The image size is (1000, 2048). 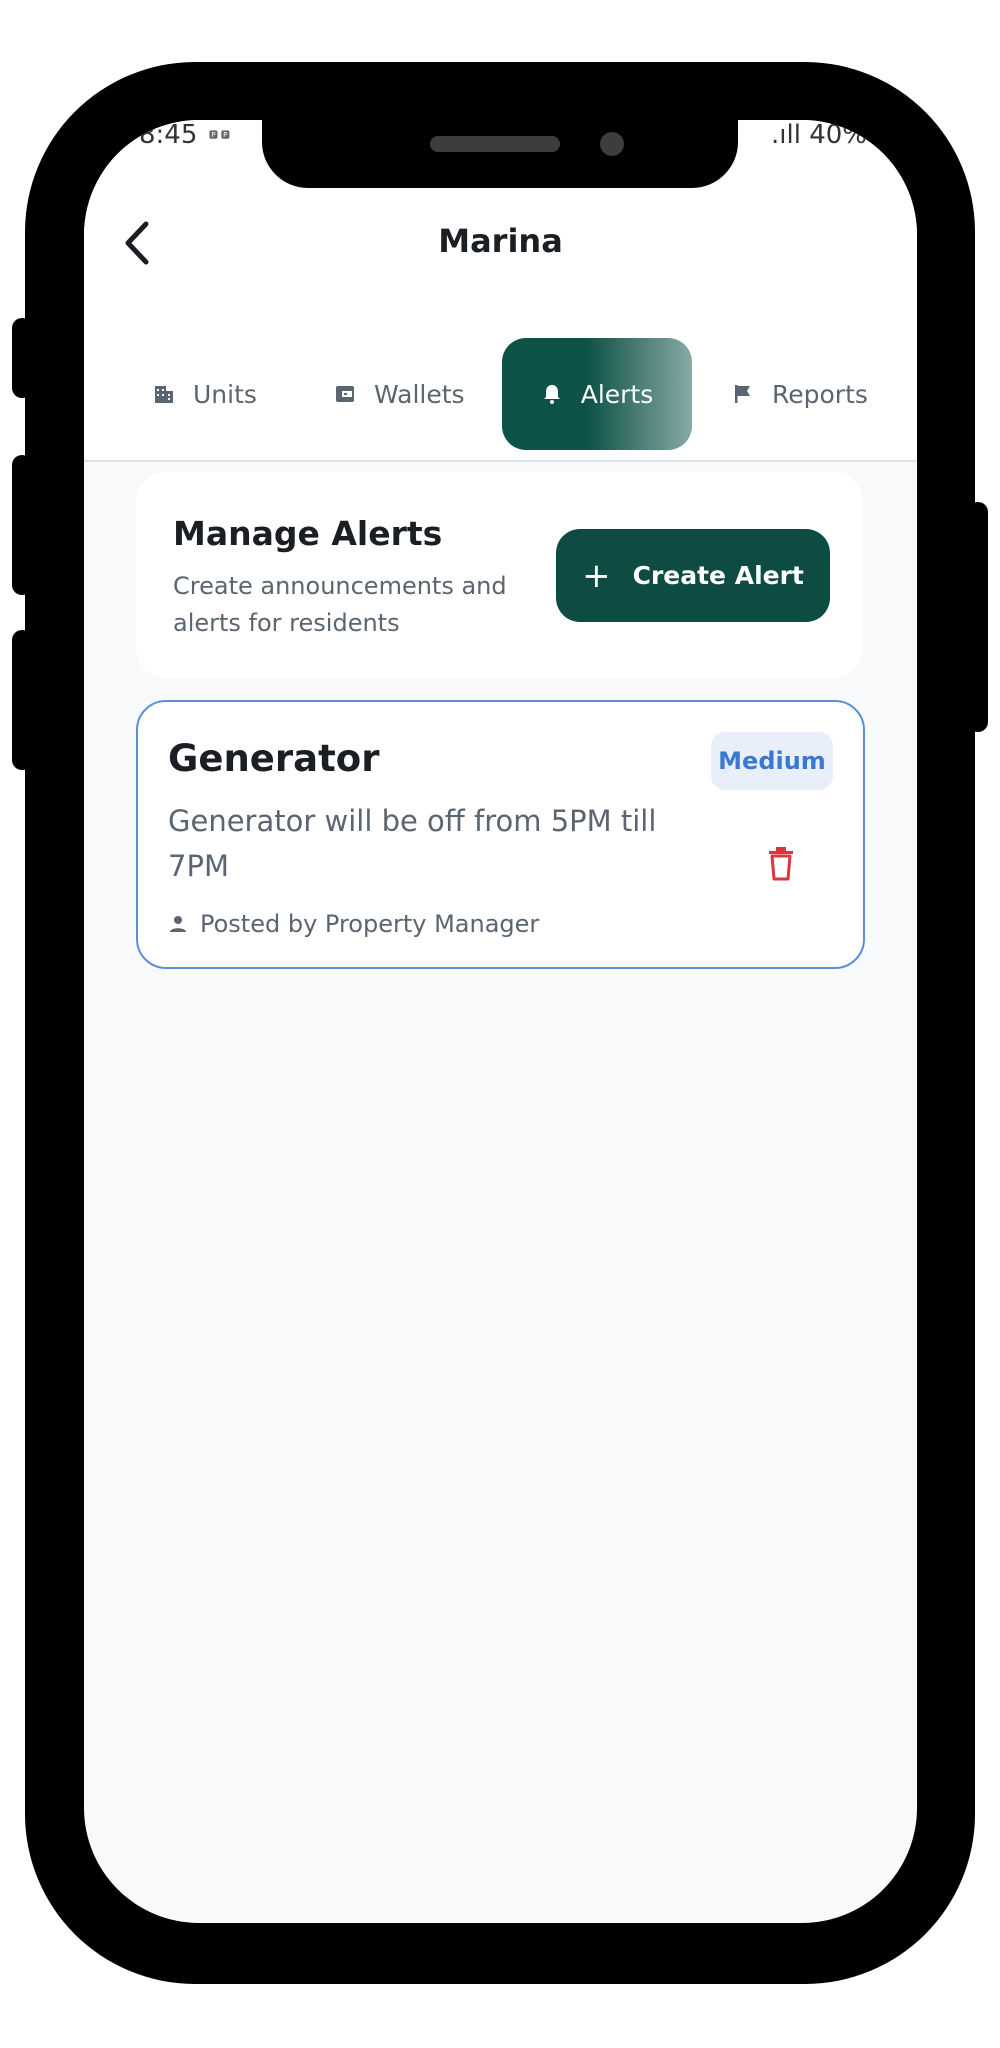 What do you see at coordinates (551, 394) in the screenshot?
I see `bell-icon` at bounding box center [551, 394].